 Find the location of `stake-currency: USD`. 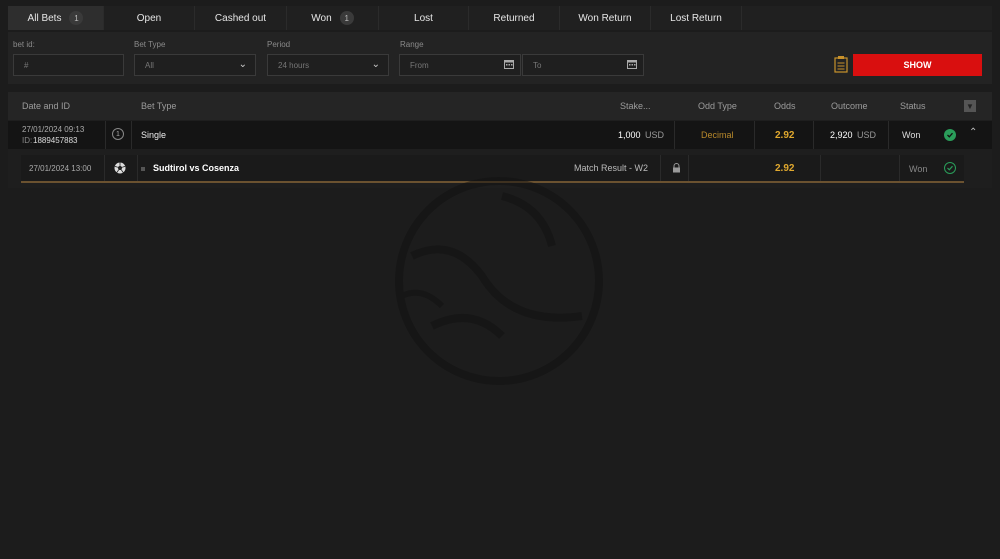

stake-currency: USD is located at coordinates (655, 135).